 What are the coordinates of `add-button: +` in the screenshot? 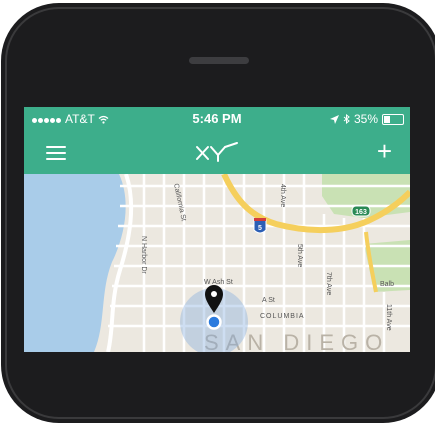 It's located at (384, 151).